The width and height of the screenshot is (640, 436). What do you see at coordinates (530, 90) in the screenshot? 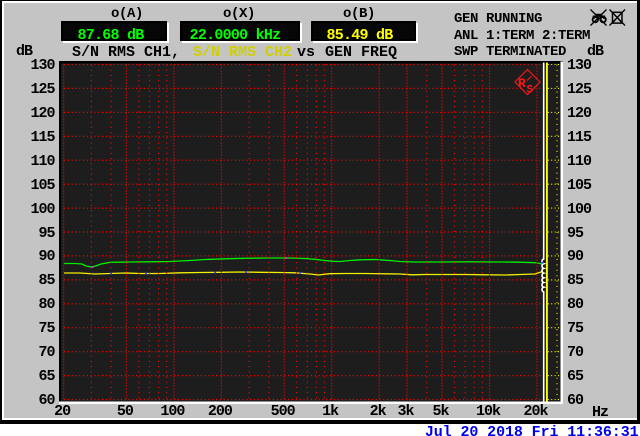
I see `svg-text: S` at bounding box center [530, 90].